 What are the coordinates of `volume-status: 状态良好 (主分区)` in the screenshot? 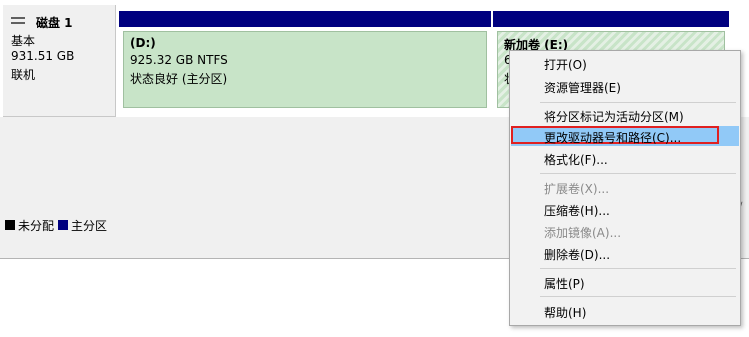 It's located at (179, 79).